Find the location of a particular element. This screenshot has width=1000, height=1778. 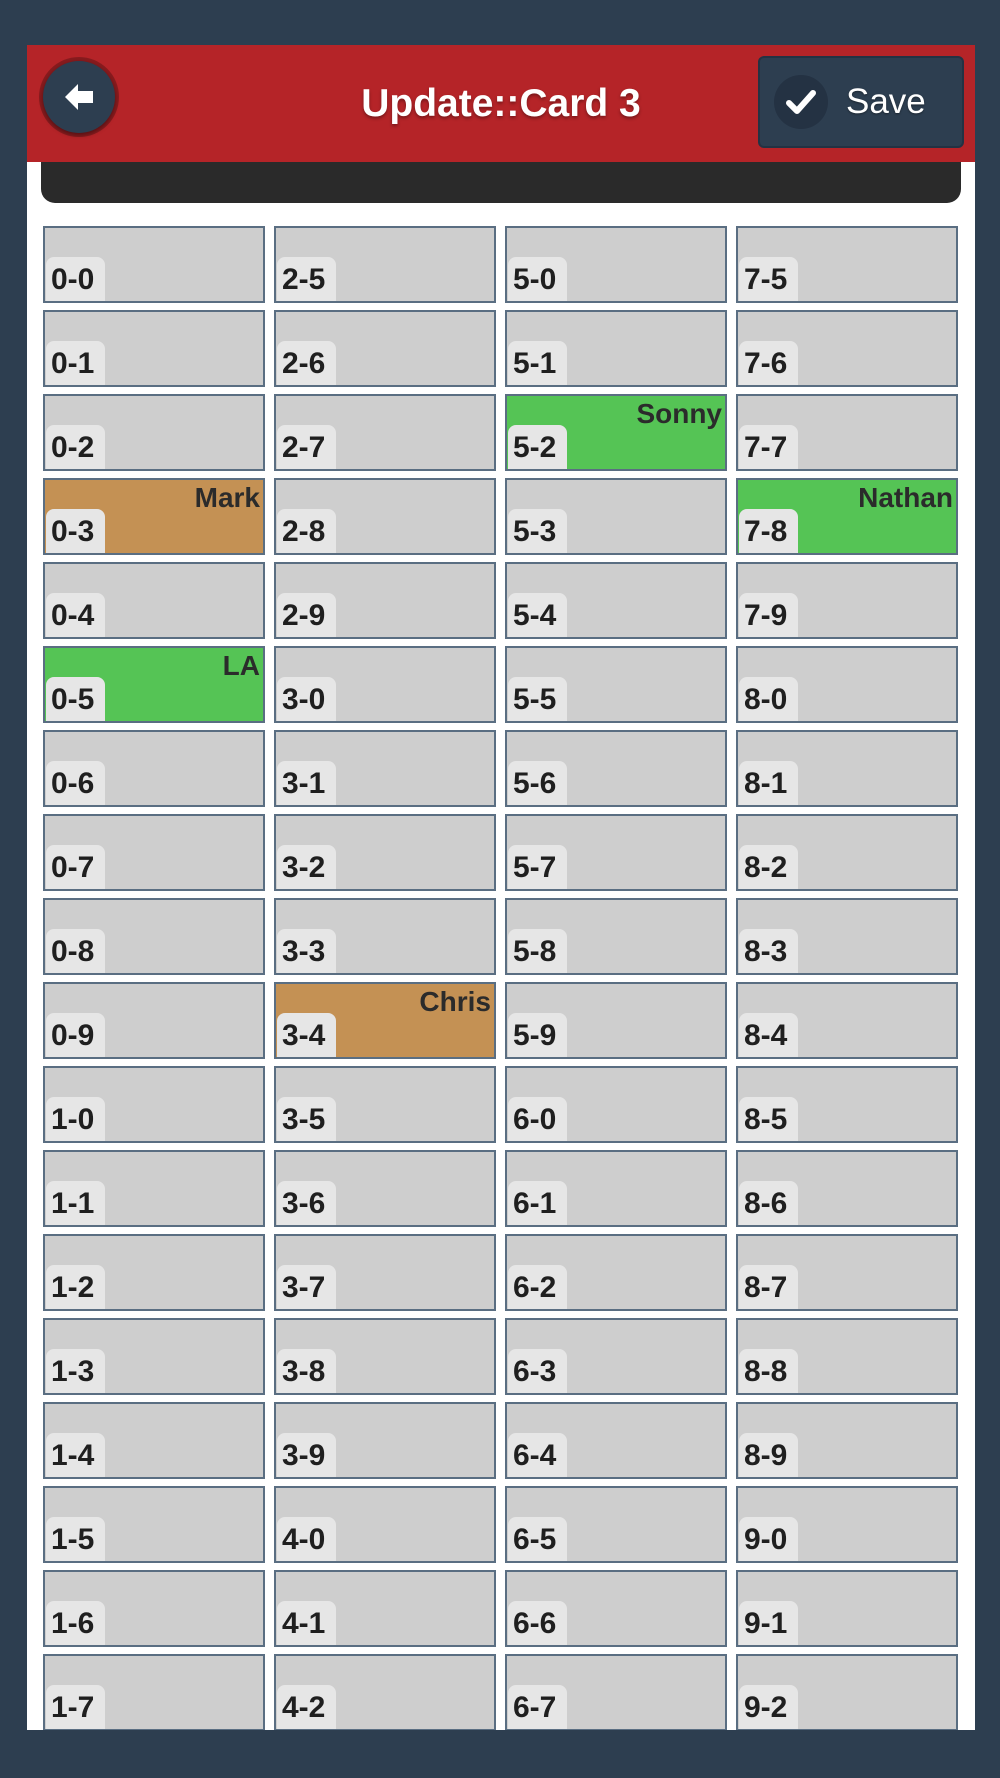

square-cell: 7-9 is located at coordinates (847, 600).